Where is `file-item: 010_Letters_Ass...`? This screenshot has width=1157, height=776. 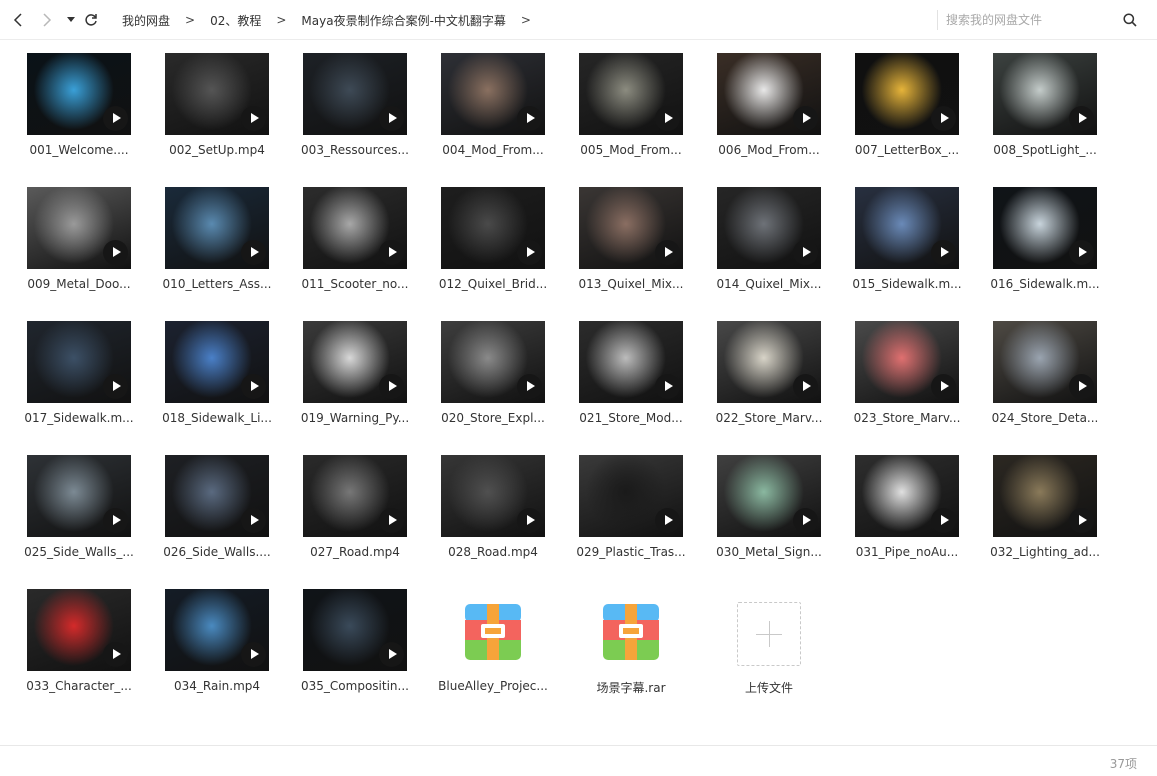 file-item: 010_Letters_Ass... is located at coordinates (216, 249).